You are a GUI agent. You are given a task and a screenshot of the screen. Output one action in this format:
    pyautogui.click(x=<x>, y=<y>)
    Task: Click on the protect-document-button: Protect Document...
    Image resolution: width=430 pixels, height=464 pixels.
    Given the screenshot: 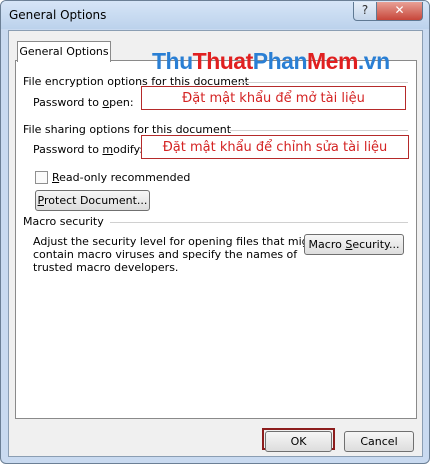 What is the action you would take?
    pyautogui.click(x=92, y=200)
    